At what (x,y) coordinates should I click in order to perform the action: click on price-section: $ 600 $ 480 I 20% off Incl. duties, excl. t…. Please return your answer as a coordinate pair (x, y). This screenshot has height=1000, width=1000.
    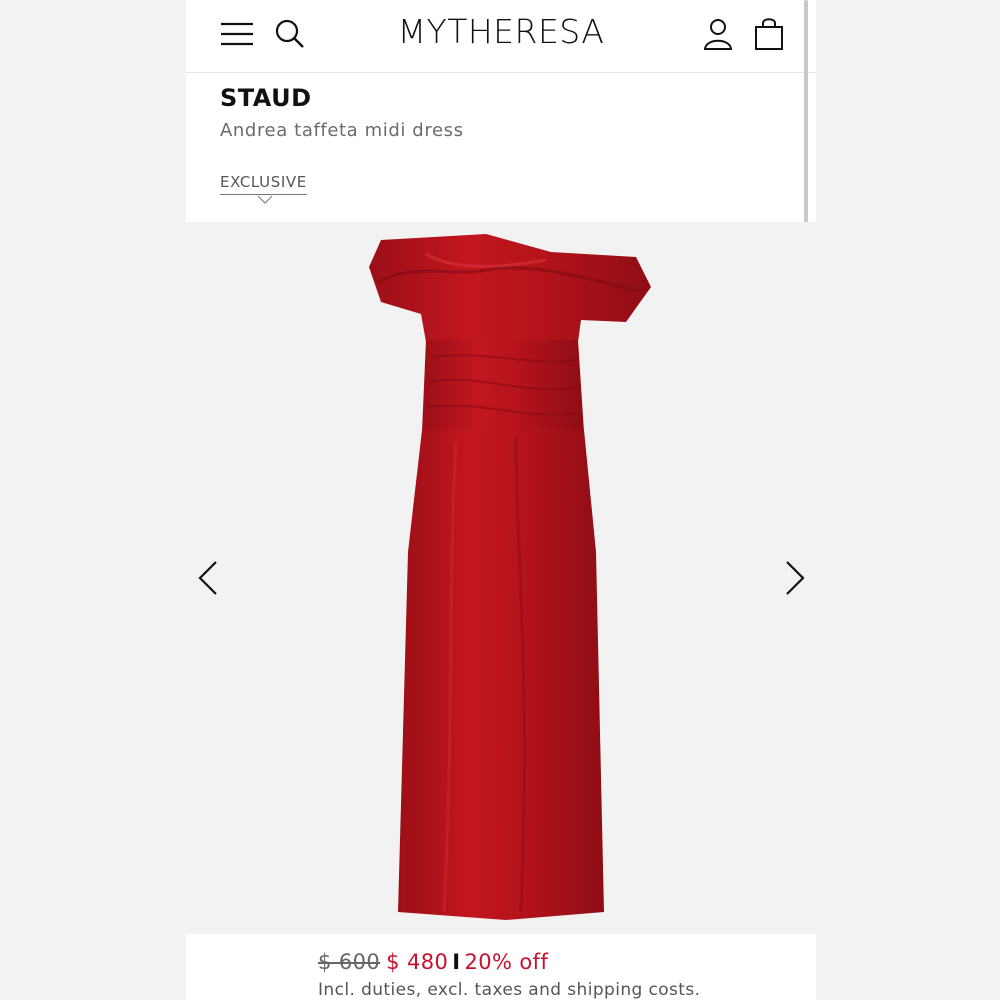
    Looking at the image, I should click on (501, 967).